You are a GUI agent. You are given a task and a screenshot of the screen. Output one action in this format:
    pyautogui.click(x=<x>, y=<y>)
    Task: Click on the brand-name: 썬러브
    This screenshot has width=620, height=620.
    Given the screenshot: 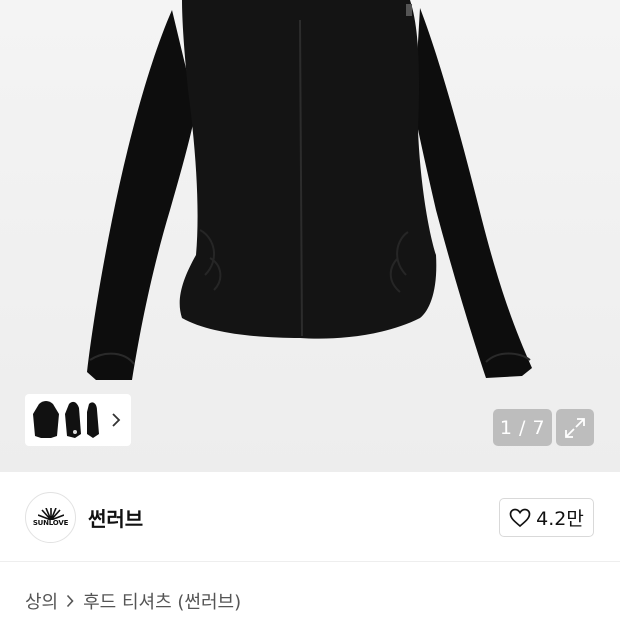 What is the action you would take?
    pyautogui.click(x=115, y=517)
    